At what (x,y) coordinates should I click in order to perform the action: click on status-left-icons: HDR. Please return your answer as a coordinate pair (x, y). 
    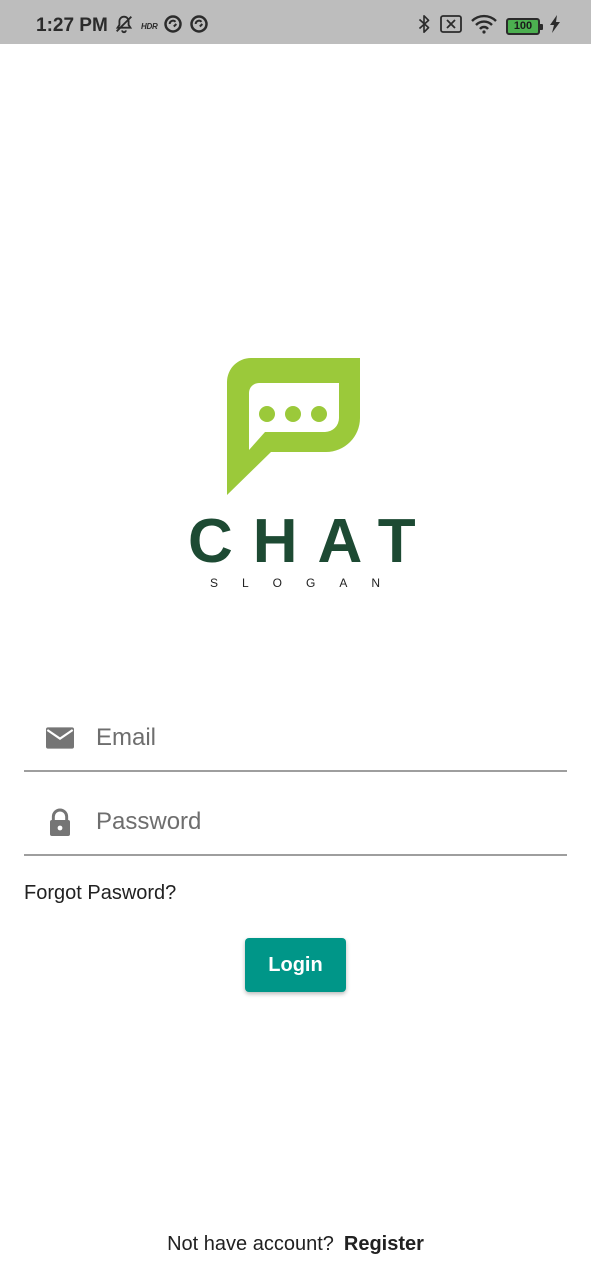
    Looking at the image, I should click on (161, 26).